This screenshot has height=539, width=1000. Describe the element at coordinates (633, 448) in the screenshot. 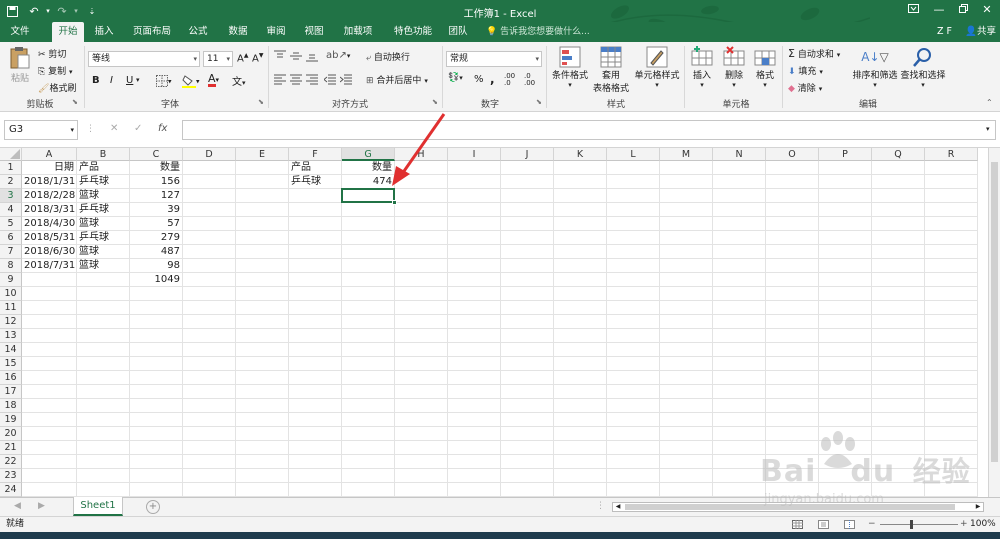

I see `cell-L21` at that location.